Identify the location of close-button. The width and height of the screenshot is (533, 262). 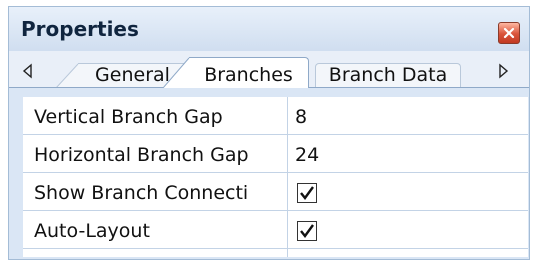
(509, 33).